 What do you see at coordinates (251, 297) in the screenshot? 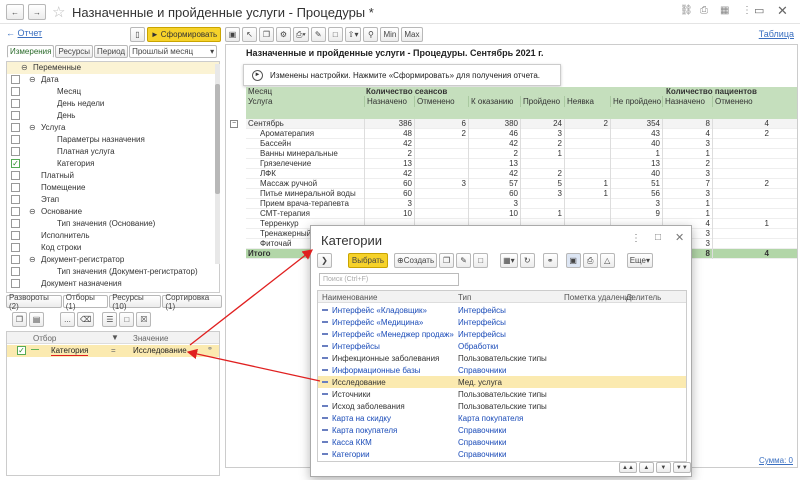
I see `arrow-to-dialog-title` at bounding box center [251, 297].